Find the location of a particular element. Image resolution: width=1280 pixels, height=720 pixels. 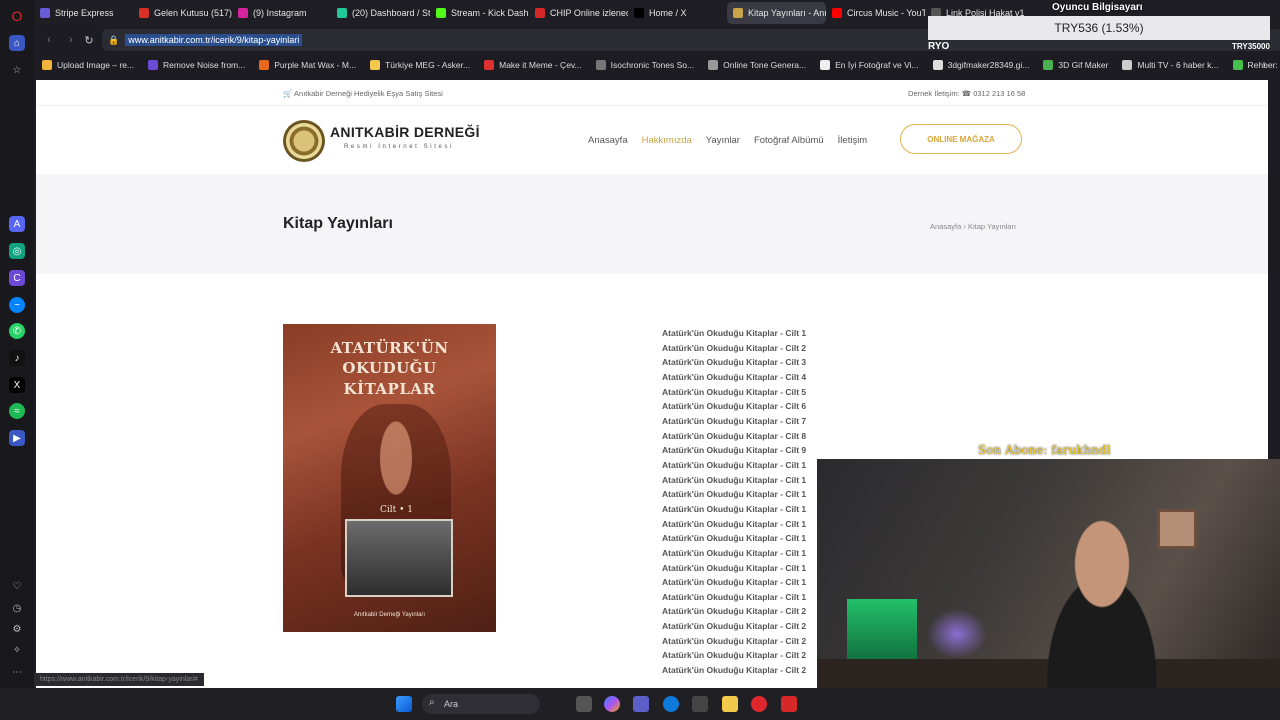

book-link: Atatürk'ün Okuduğu Kitaplar - Cilt 7 is located at coordinates (740, 421).